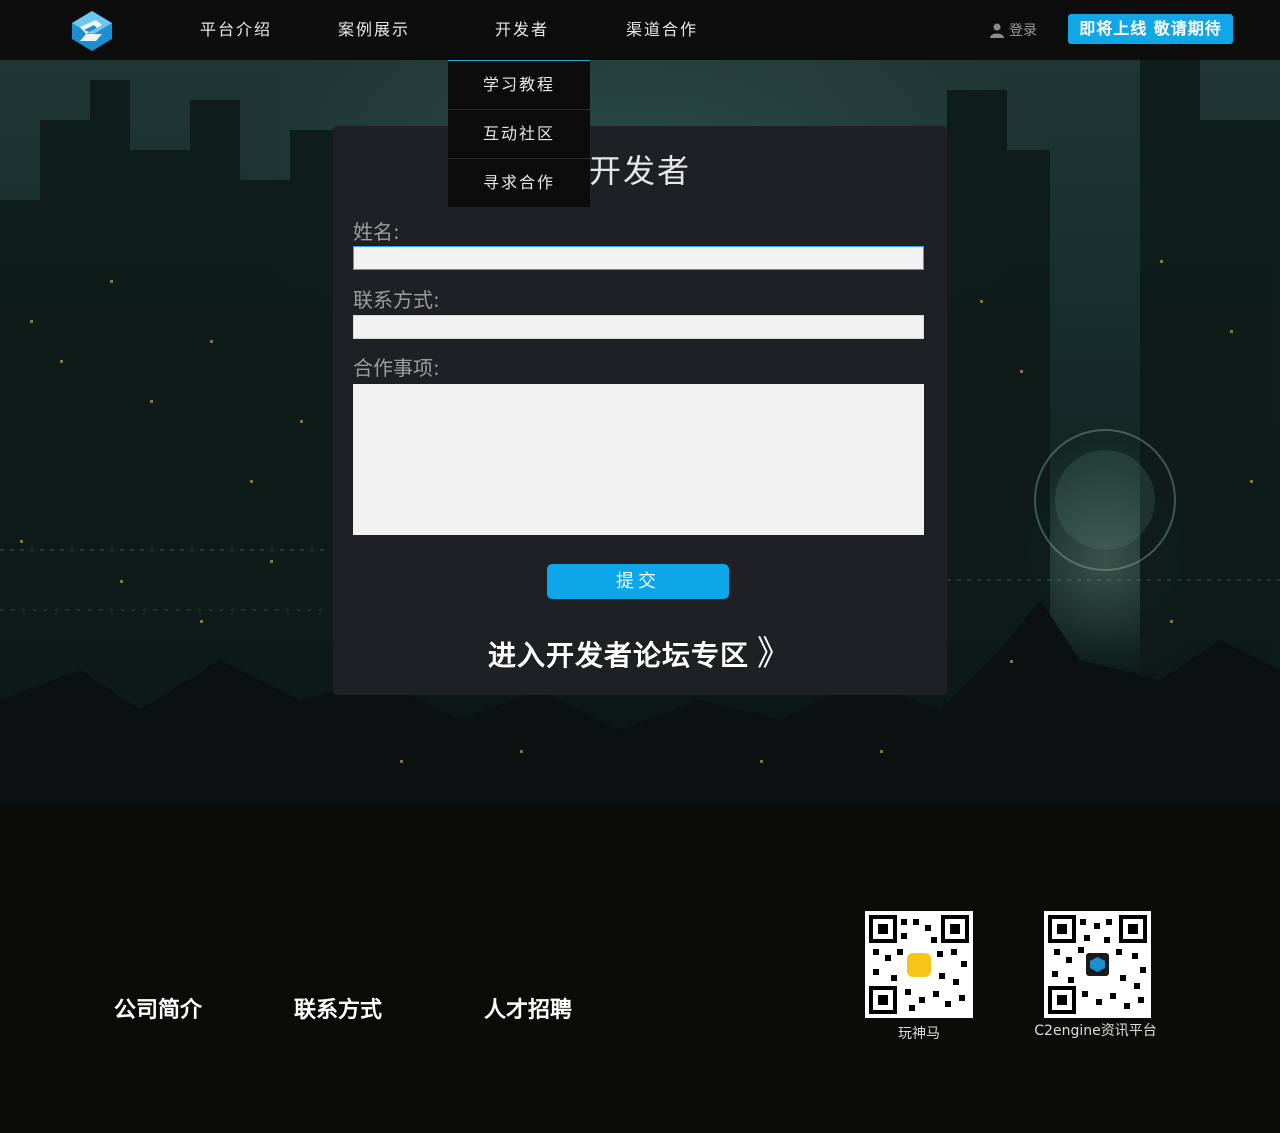 This screenshot has width=1280, height=1133. I want to click on submit-button: 提交, so click(638, 581).